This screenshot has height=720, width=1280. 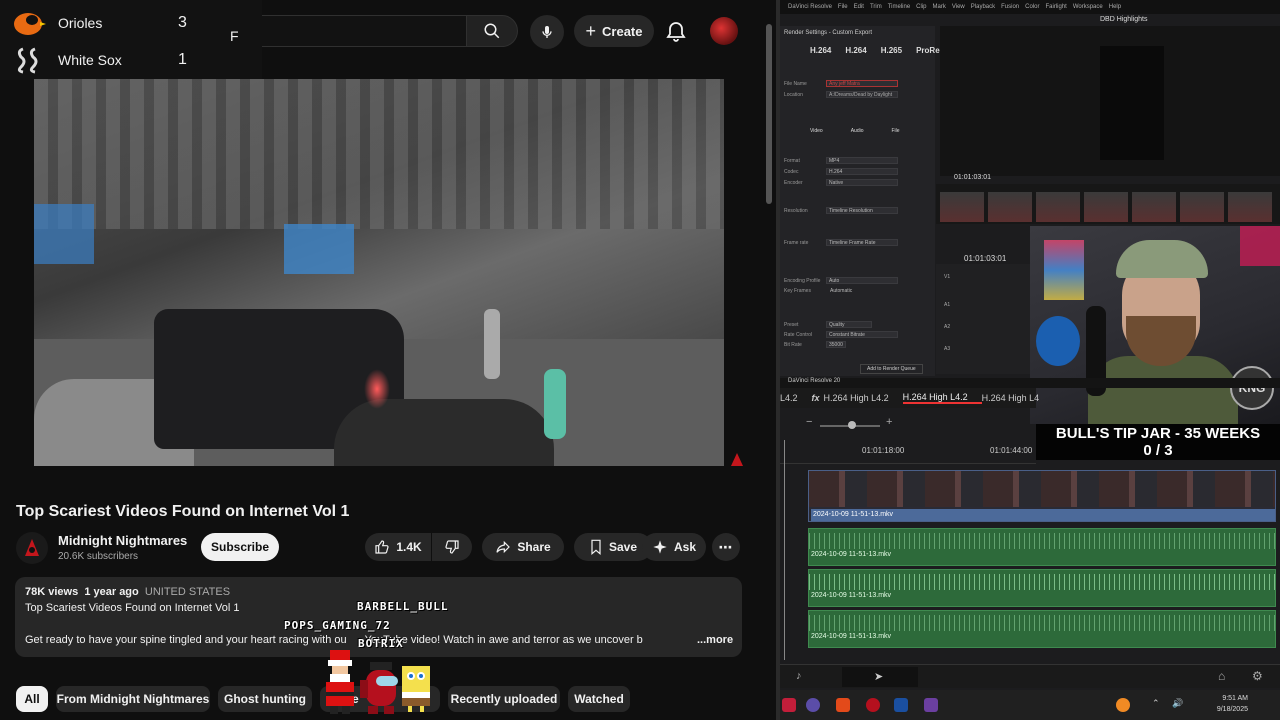 I want to click on video-frame-wall, so click(x=379, y=154).